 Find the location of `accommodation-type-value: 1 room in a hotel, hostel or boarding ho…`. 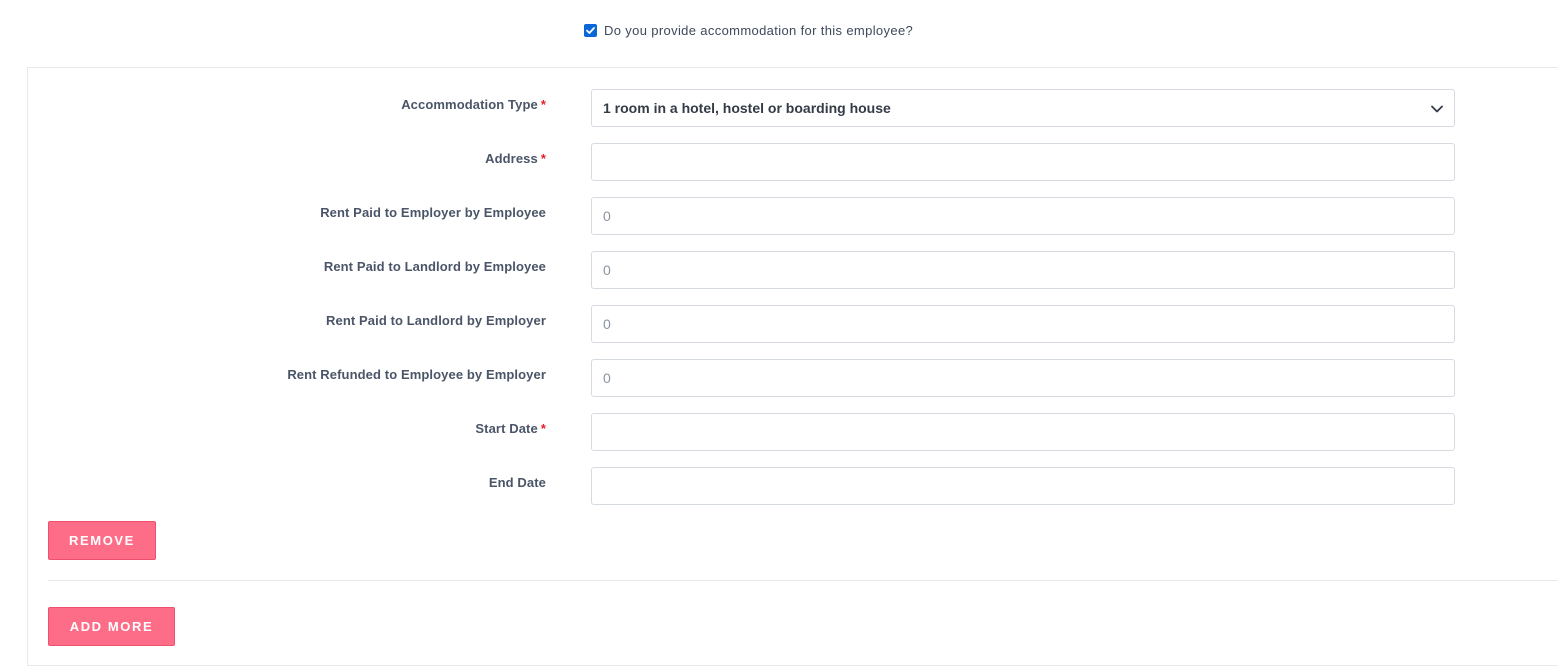

accommodation-type-value: 1 room in a hotel, hostel or boarding ho… is located at coordinates (747, 108).